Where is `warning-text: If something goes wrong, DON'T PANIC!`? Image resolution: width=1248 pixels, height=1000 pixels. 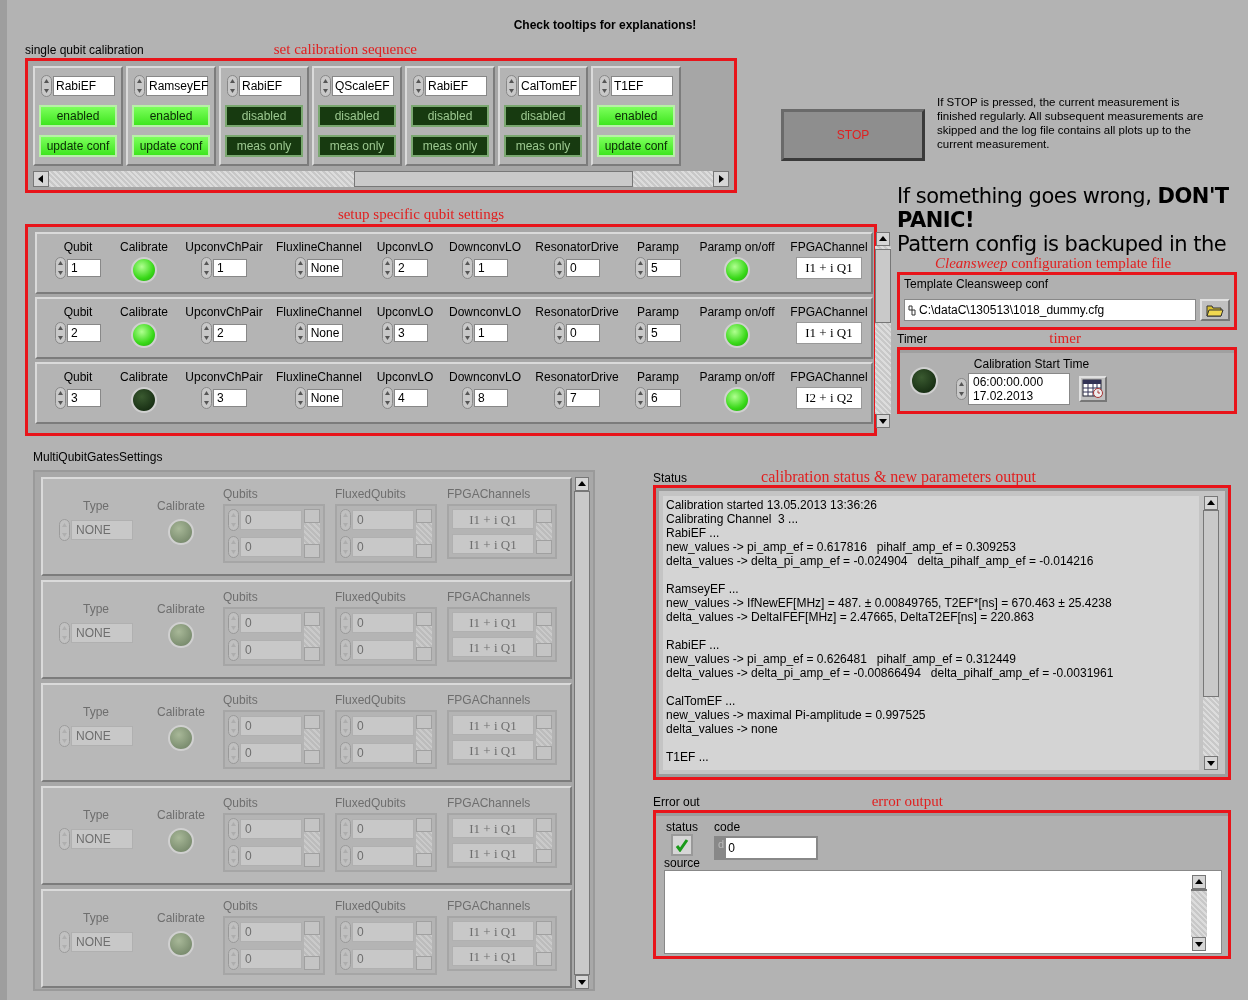
warning-text: If something goes wrong, DON'T PANIC! is located at coordinates (1063, 208).